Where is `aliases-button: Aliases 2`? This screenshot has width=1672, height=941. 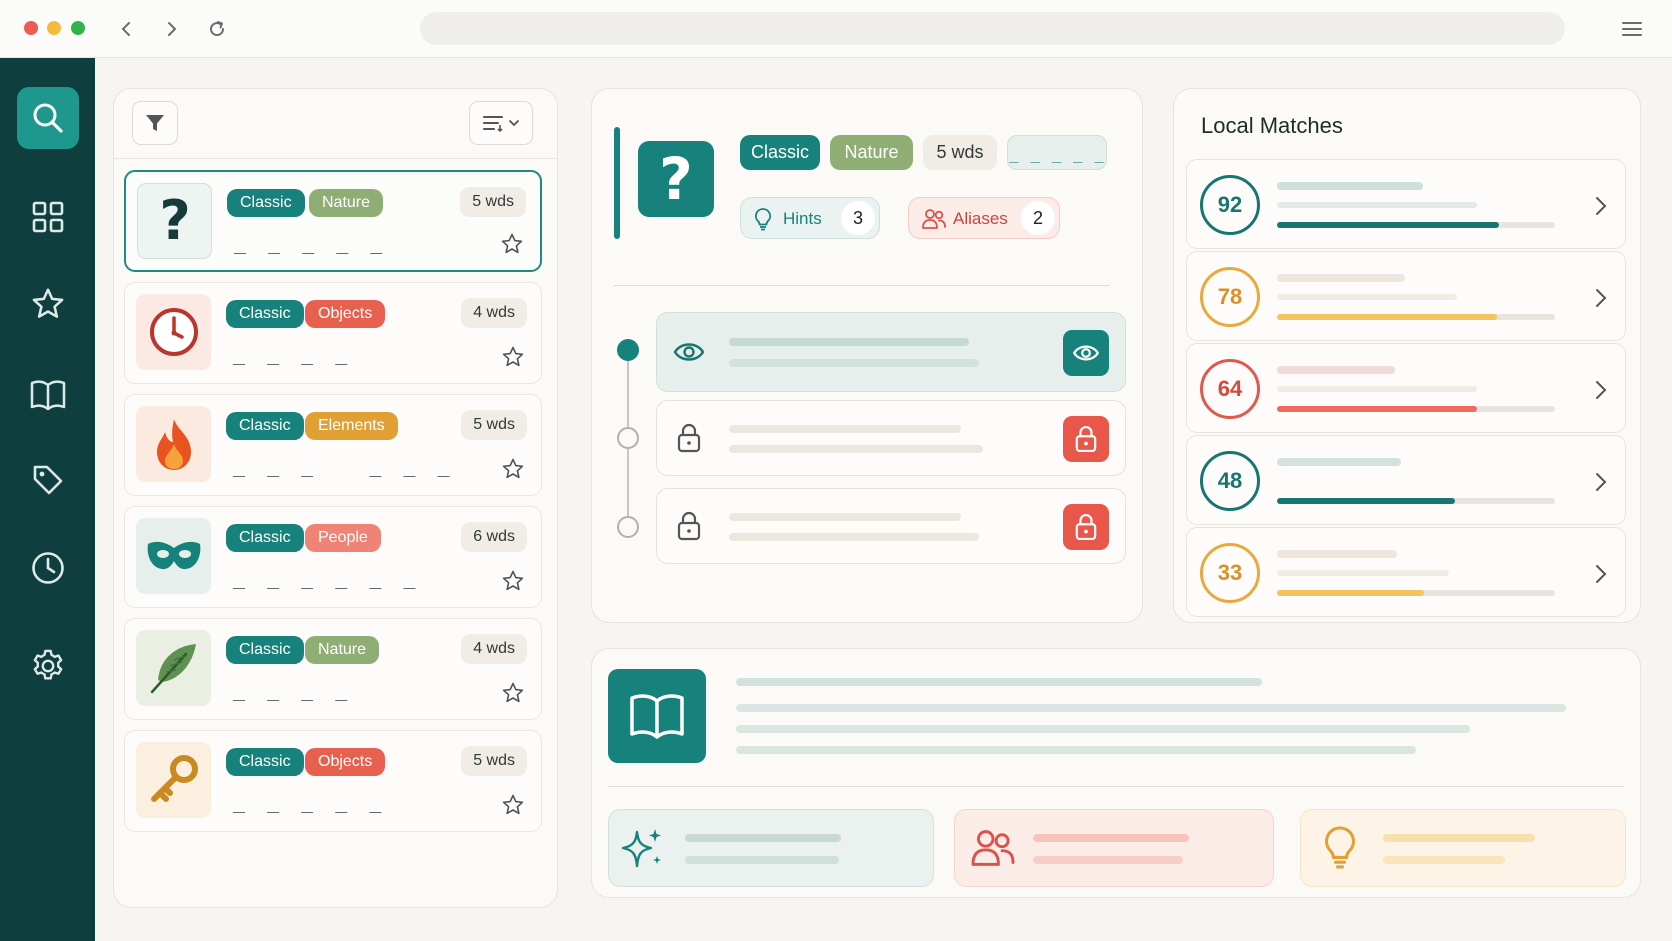
aliases-button: Aliases 2 is located at coordinates (984, 218).